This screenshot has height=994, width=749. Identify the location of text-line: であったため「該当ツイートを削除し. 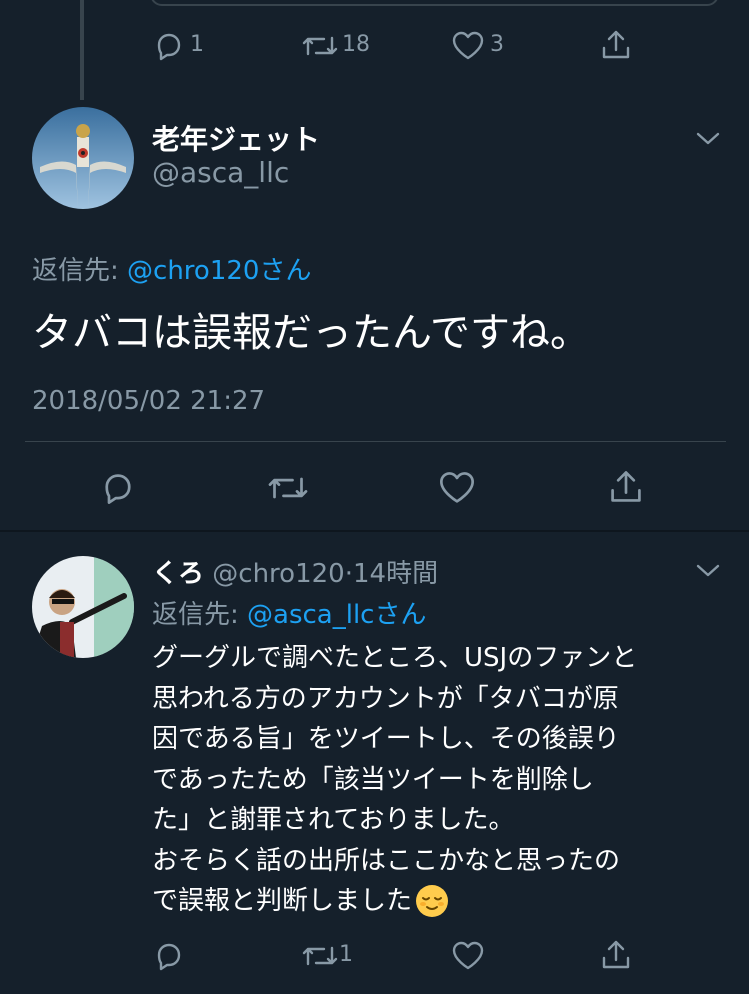
(373, 779).